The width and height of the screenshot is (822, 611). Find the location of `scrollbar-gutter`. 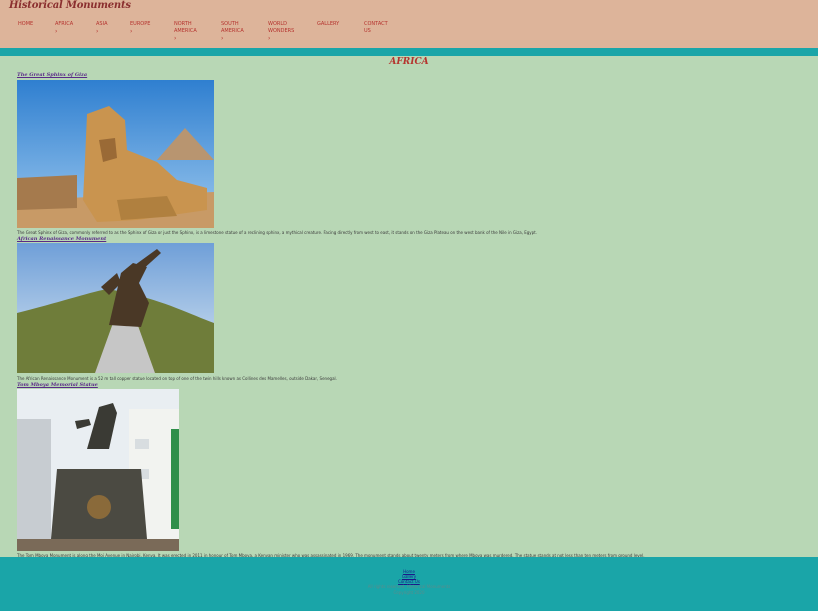

scrollbar-gutter is located at coordinates (820, 305).